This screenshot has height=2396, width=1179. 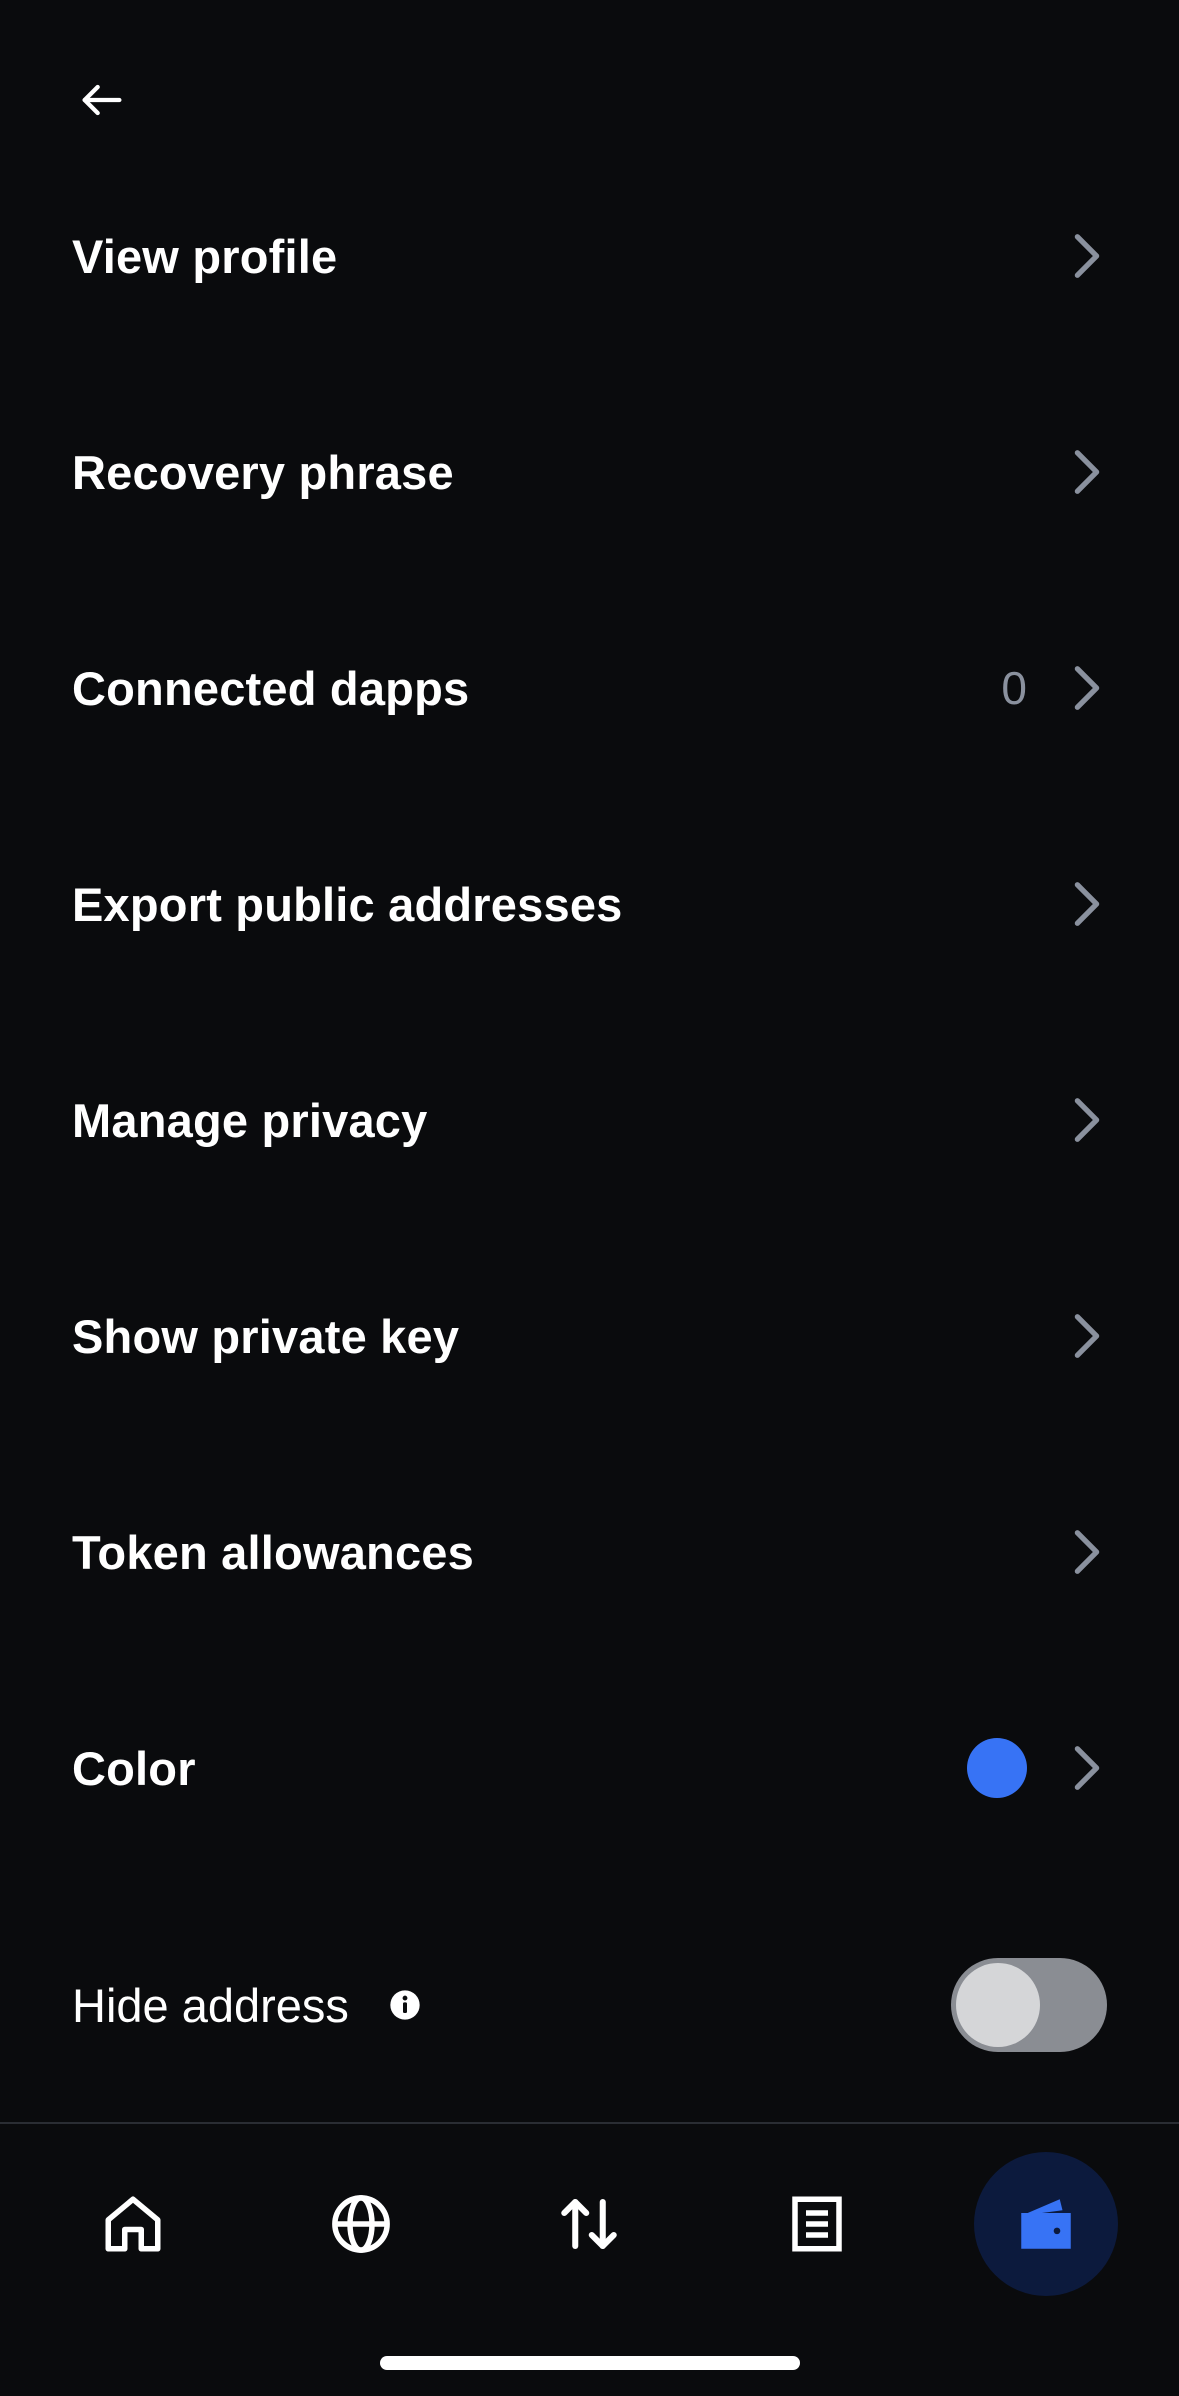 I want to click on document-list-icon, so click(x=817, y=2224).